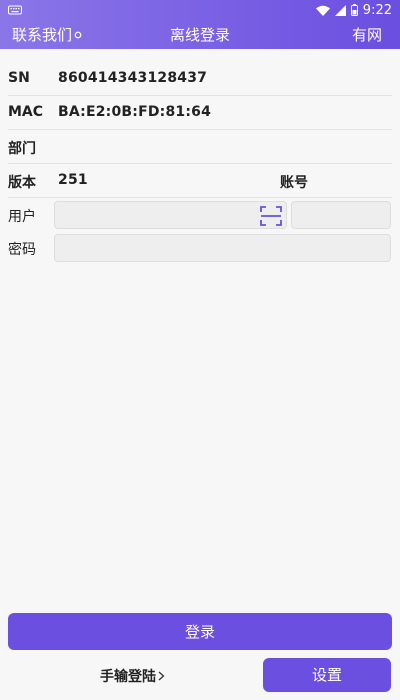 Image resolution: width=400 pixels, height=700 pixels. I want to click on mac-row: MAC BA:E2:0B:FD:81:64, so click(200, 113).